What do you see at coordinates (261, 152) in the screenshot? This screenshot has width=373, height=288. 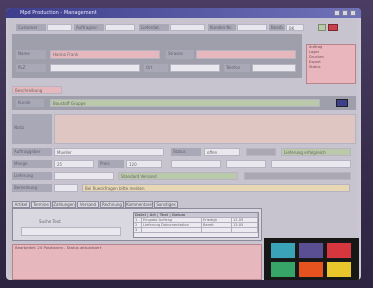 I see `status-extra-field` at bounding box center [261, 152].